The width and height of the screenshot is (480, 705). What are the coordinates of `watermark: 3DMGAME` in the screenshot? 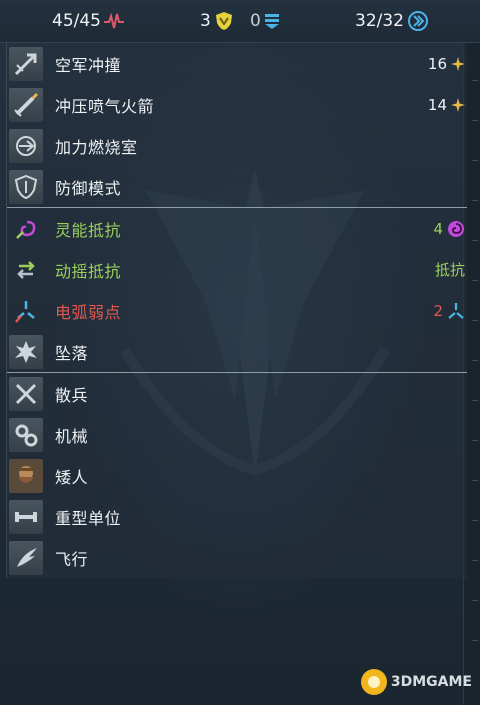 It's located at (416, 682).